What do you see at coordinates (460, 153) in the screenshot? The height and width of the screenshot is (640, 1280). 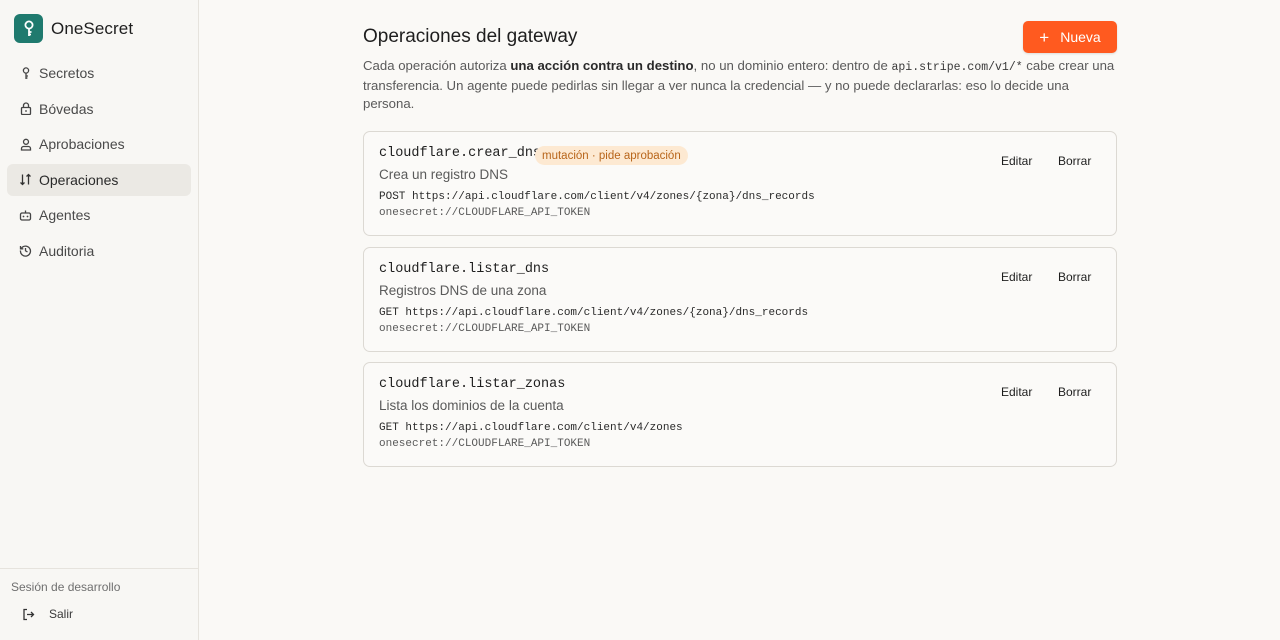 I see `operation-name: cloudflare.crear_dns` at bounding box center [460, 153].